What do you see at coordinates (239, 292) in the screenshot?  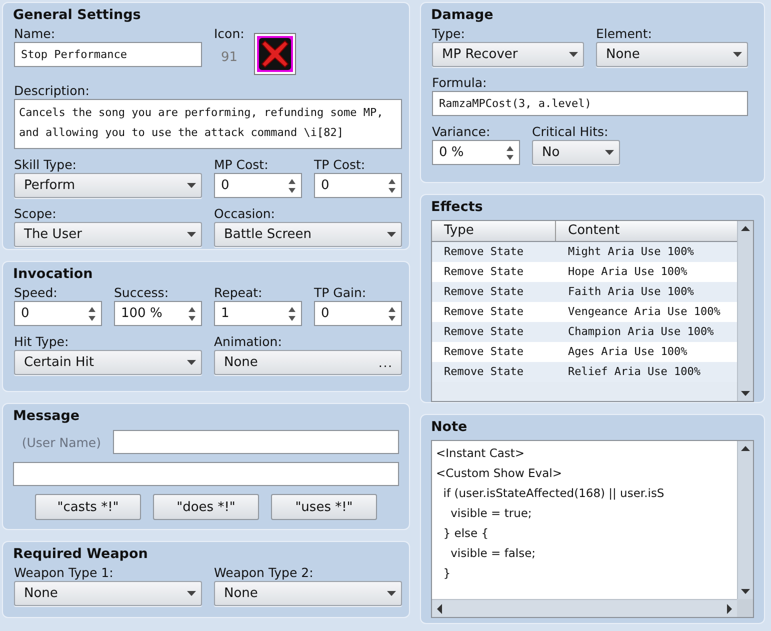 I see `field-label: Repeat:` at bounding box center [239, 292].